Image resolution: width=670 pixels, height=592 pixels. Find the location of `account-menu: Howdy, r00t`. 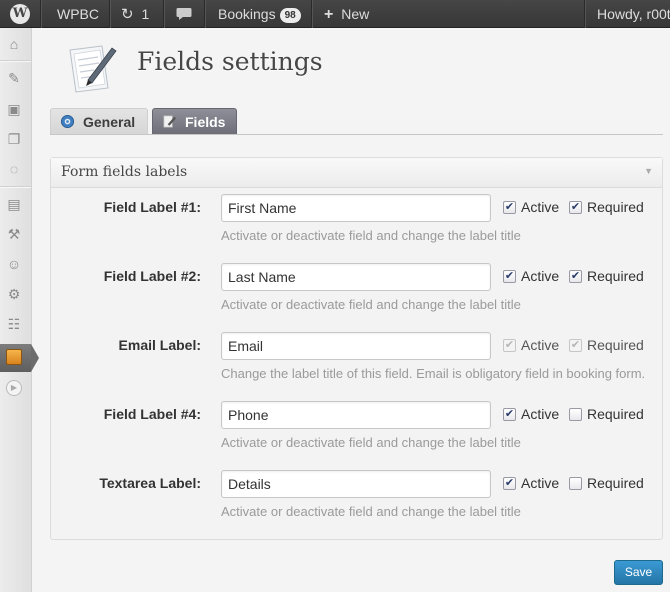

account-menu: Howdy, r00t is located at coordinates (633, 14).